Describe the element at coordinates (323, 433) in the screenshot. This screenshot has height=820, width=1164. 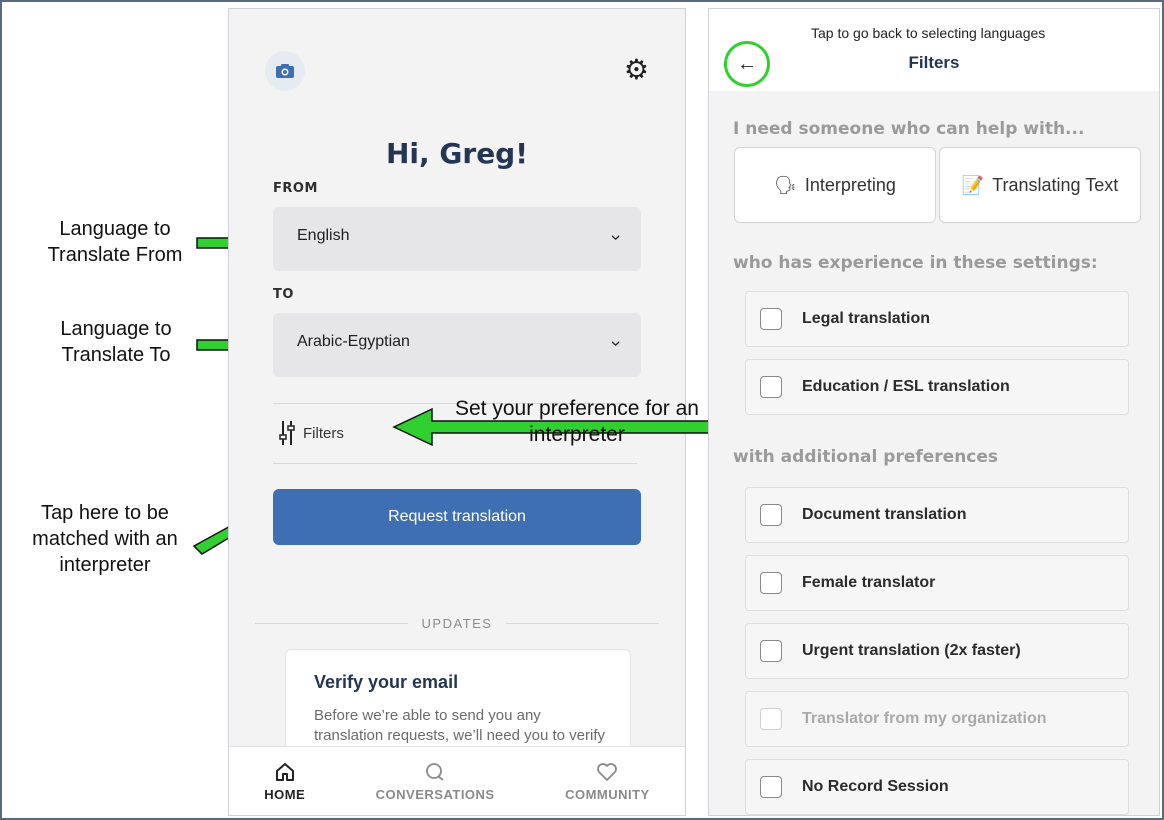
I see `filters-label: Filters` at that location.